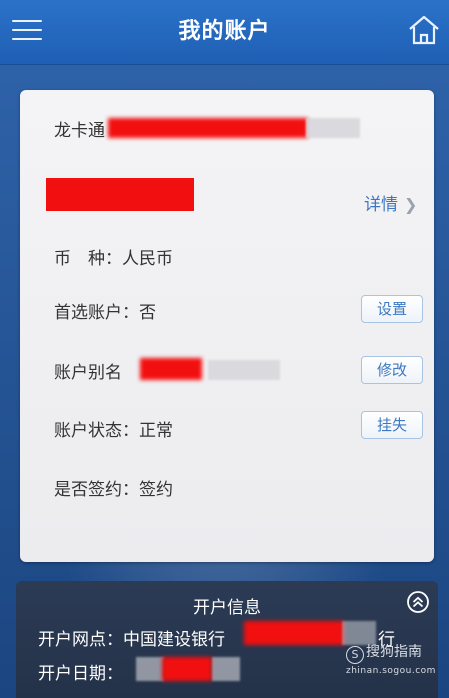 This screenshot has height=698, width=449. I want to click on branch-row: 开户网点：中国建设银行, so click(131, 637).